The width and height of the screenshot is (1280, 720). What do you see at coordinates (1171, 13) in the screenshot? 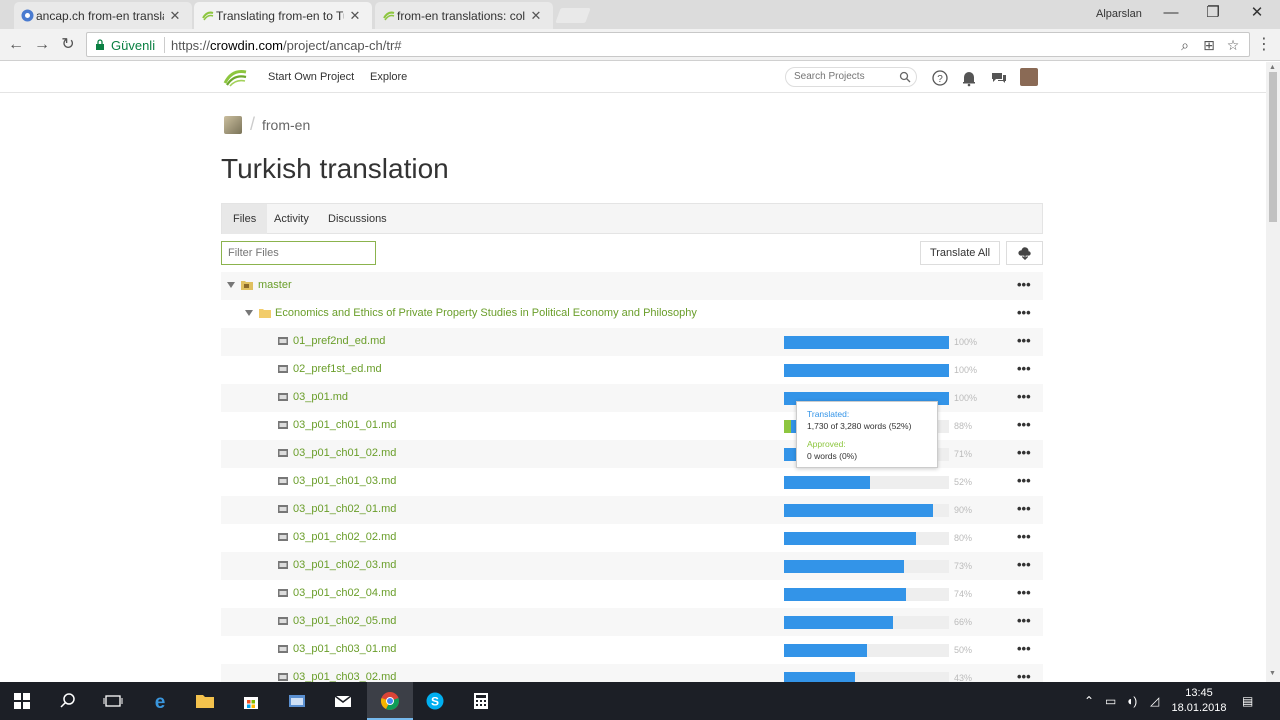
I see `minimize-icon: —` at bounding box center [1171, 13].